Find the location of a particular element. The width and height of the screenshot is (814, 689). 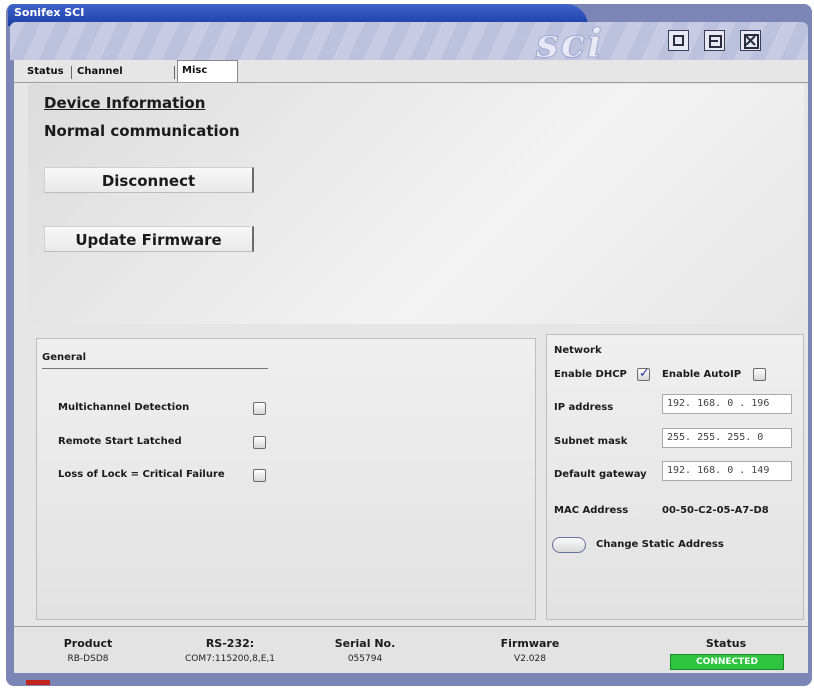

rs232-value: COM7:115200,8,E,1 is located at coordinates (230, 659).